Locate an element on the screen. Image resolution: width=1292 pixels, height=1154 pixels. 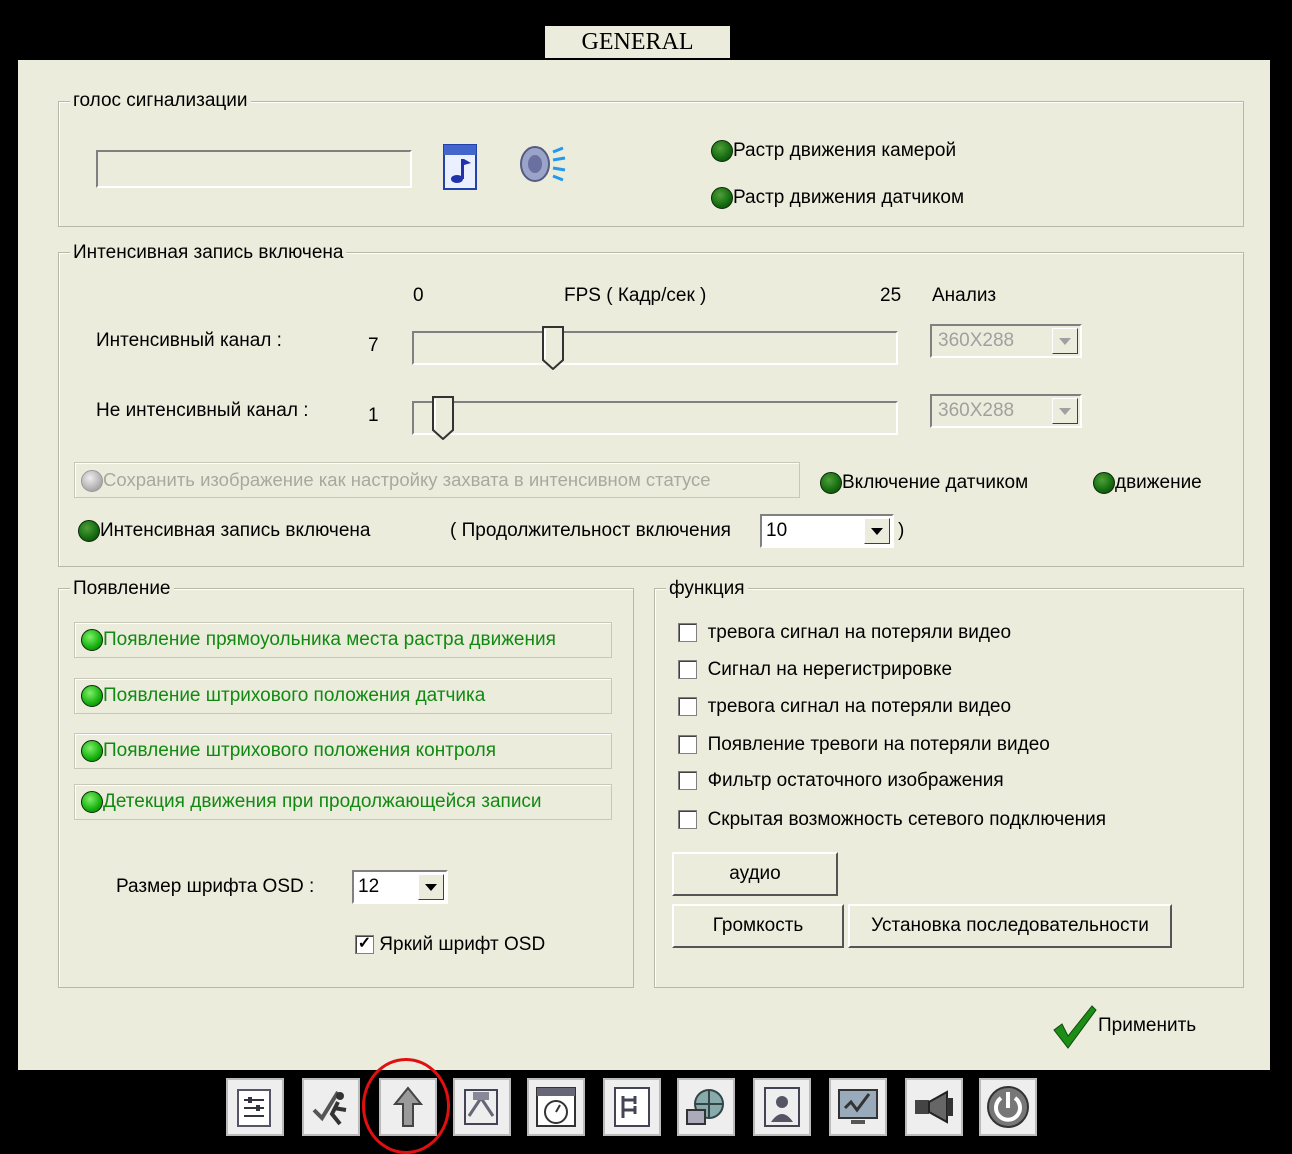
intensive-record-on-label: Интенсивная запись включена is located at coordinates (235, 531).